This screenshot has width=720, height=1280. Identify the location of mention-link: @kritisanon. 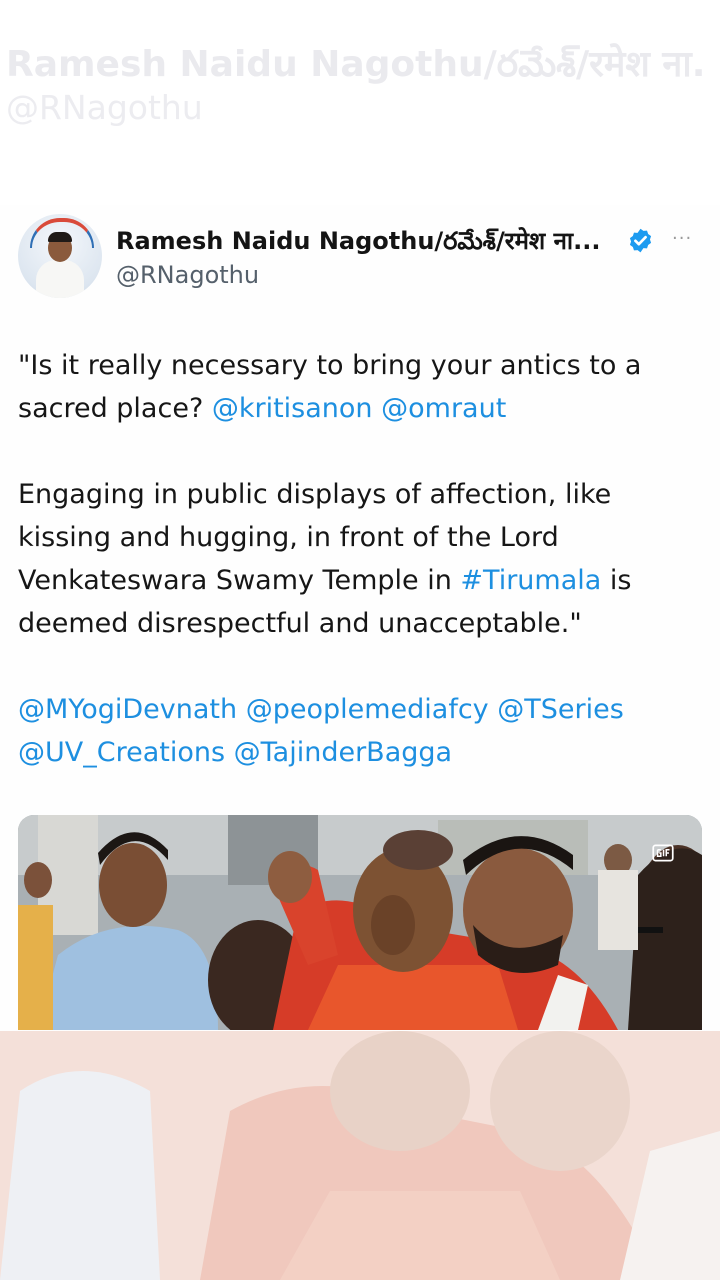
(292, 408).